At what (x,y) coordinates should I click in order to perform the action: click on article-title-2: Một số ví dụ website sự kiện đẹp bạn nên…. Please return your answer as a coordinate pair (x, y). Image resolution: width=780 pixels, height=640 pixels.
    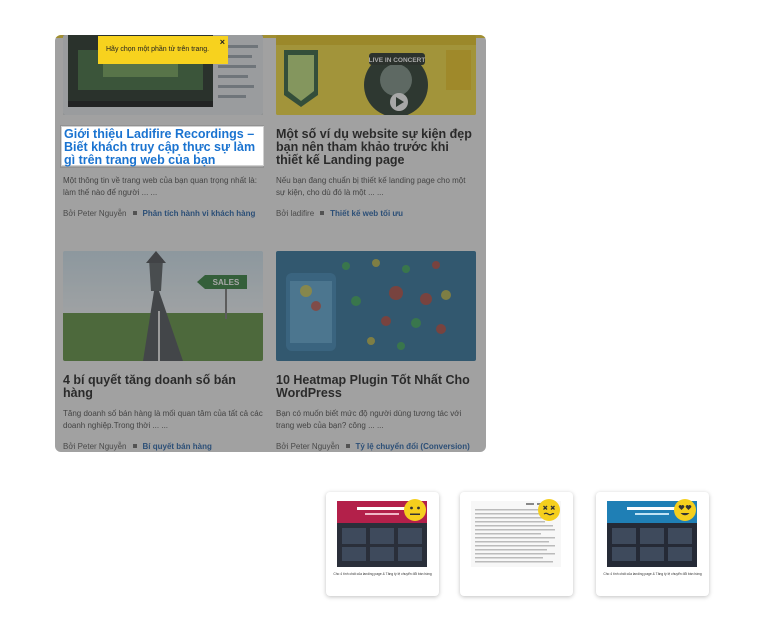
    Looking at the image, I should click on (376, 147).